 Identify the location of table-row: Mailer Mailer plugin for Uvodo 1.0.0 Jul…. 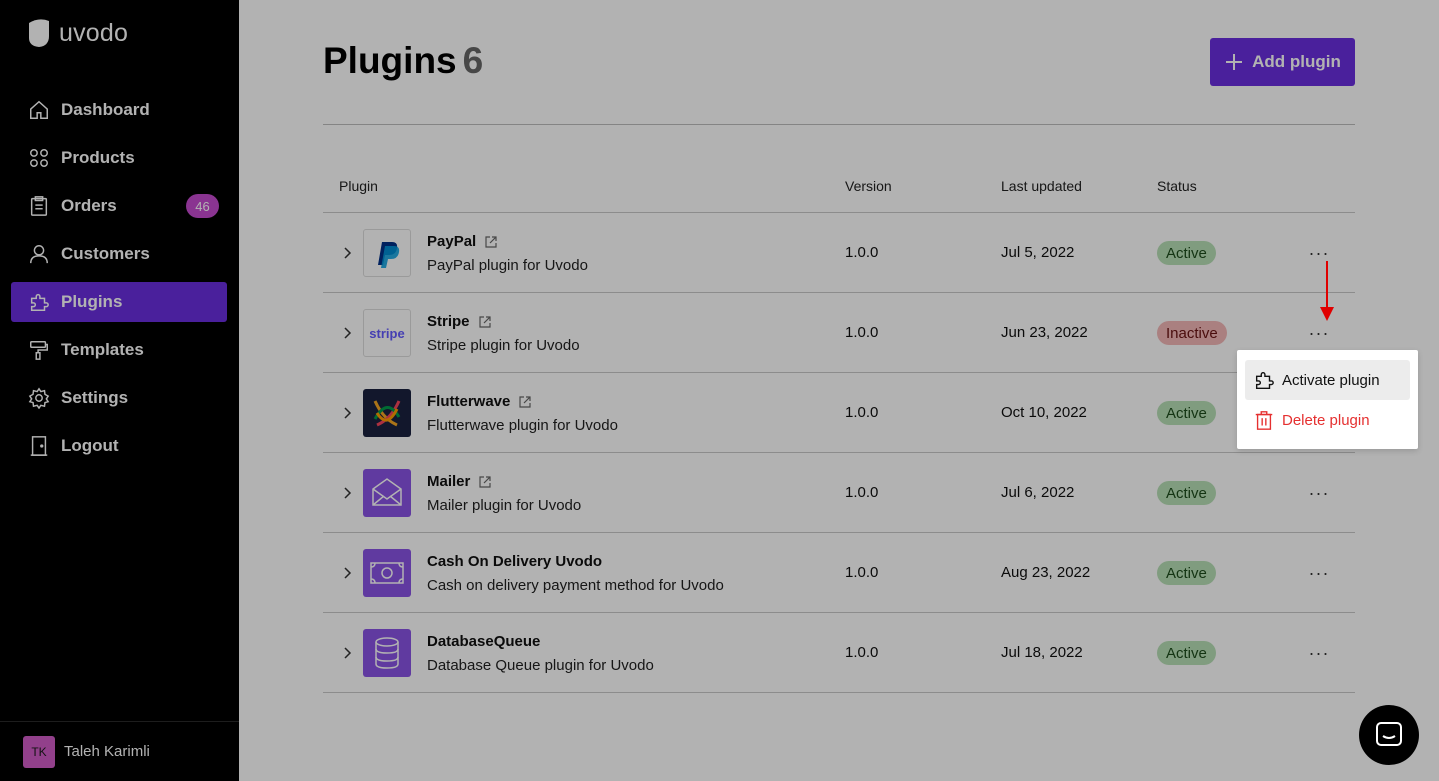
(839, 493).